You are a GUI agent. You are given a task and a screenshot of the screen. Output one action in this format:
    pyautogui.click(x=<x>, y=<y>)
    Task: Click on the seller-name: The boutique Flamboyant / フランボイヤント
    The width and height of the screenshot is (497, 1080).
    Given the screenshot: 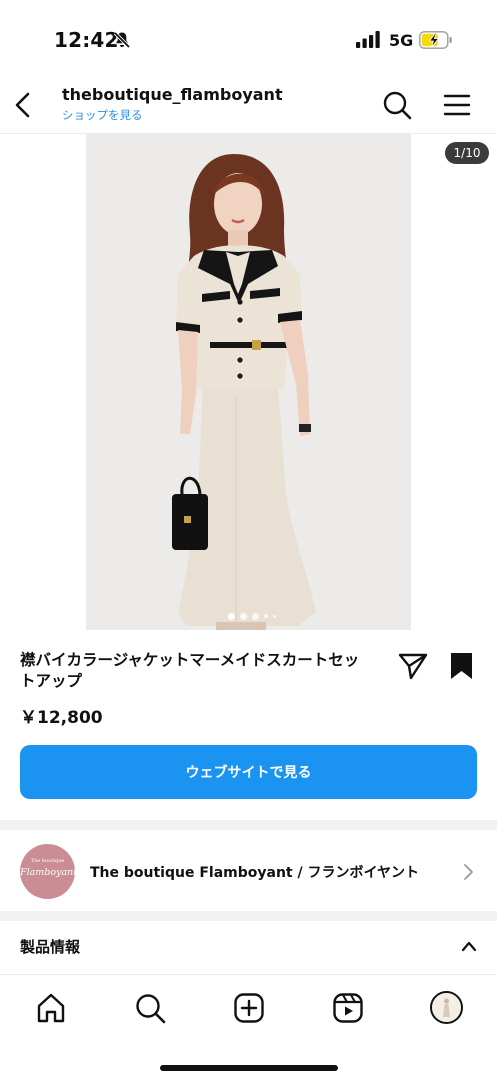 What is the action you would take?
    pyautogui.click(x=254, y=872)
    